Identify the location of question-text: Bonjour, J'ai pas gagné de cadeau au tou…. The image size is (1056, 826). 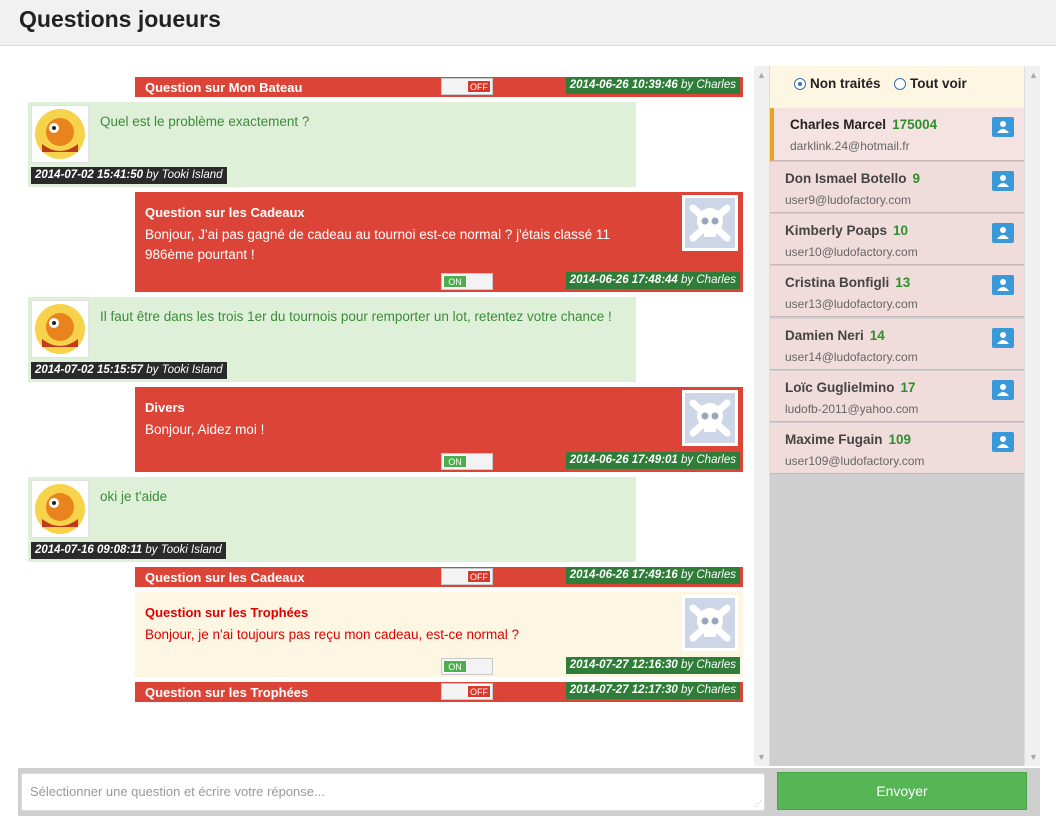
(377, 244).